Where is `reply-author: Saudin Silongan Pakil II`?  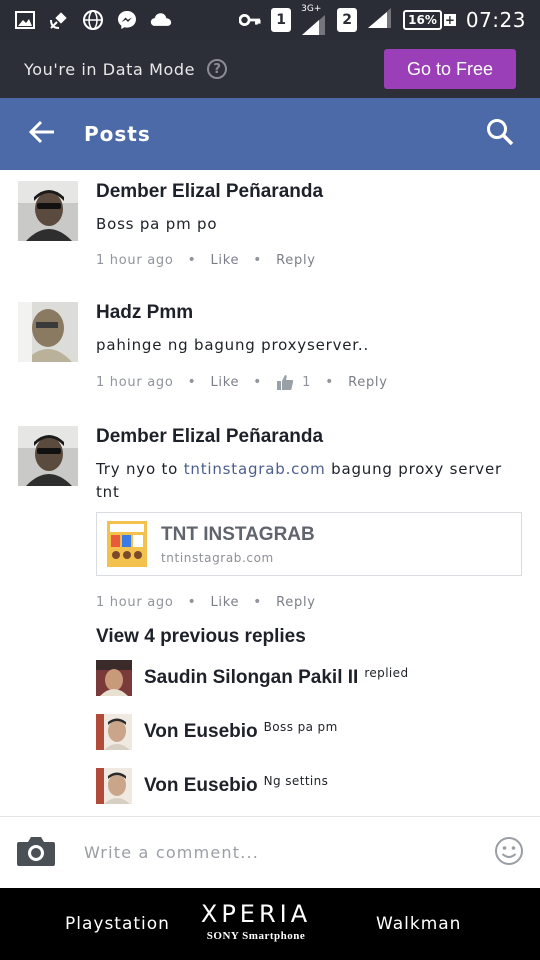
reply-author: Saudin Silongan Pakil II is located at coordinates (251, 677).